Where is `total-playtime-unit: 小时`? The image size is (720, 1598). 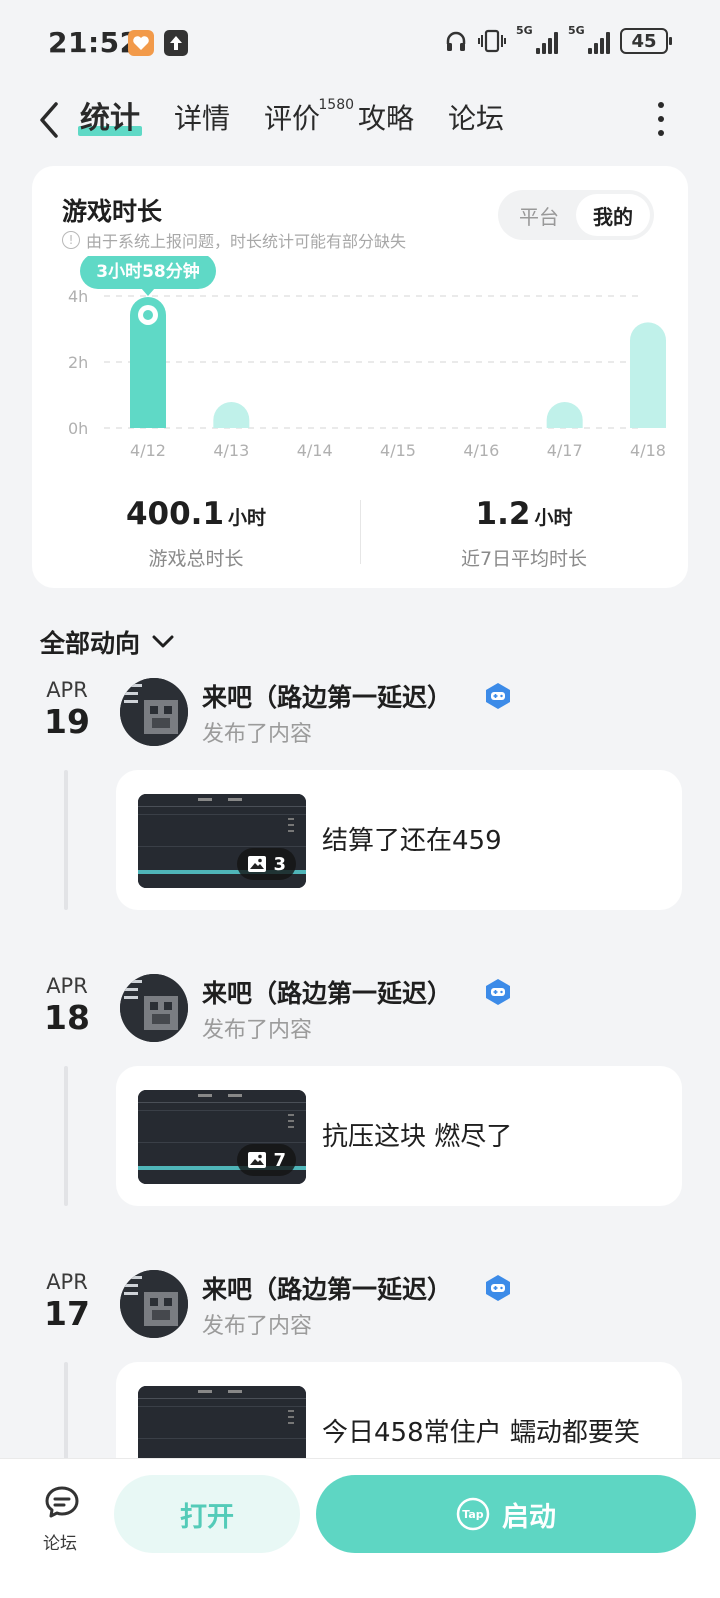 total-playtime-unit: 小时 is located at coordinates (247, 518).